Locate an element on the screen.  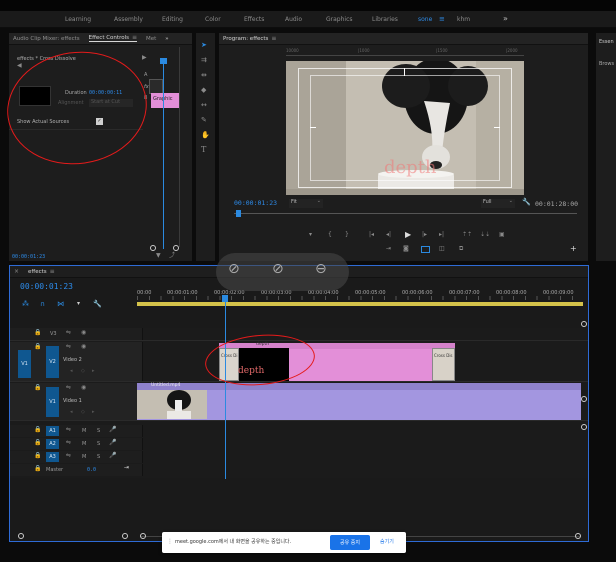
export-frame-icon: ▣ is located at coordinates (502, 235).